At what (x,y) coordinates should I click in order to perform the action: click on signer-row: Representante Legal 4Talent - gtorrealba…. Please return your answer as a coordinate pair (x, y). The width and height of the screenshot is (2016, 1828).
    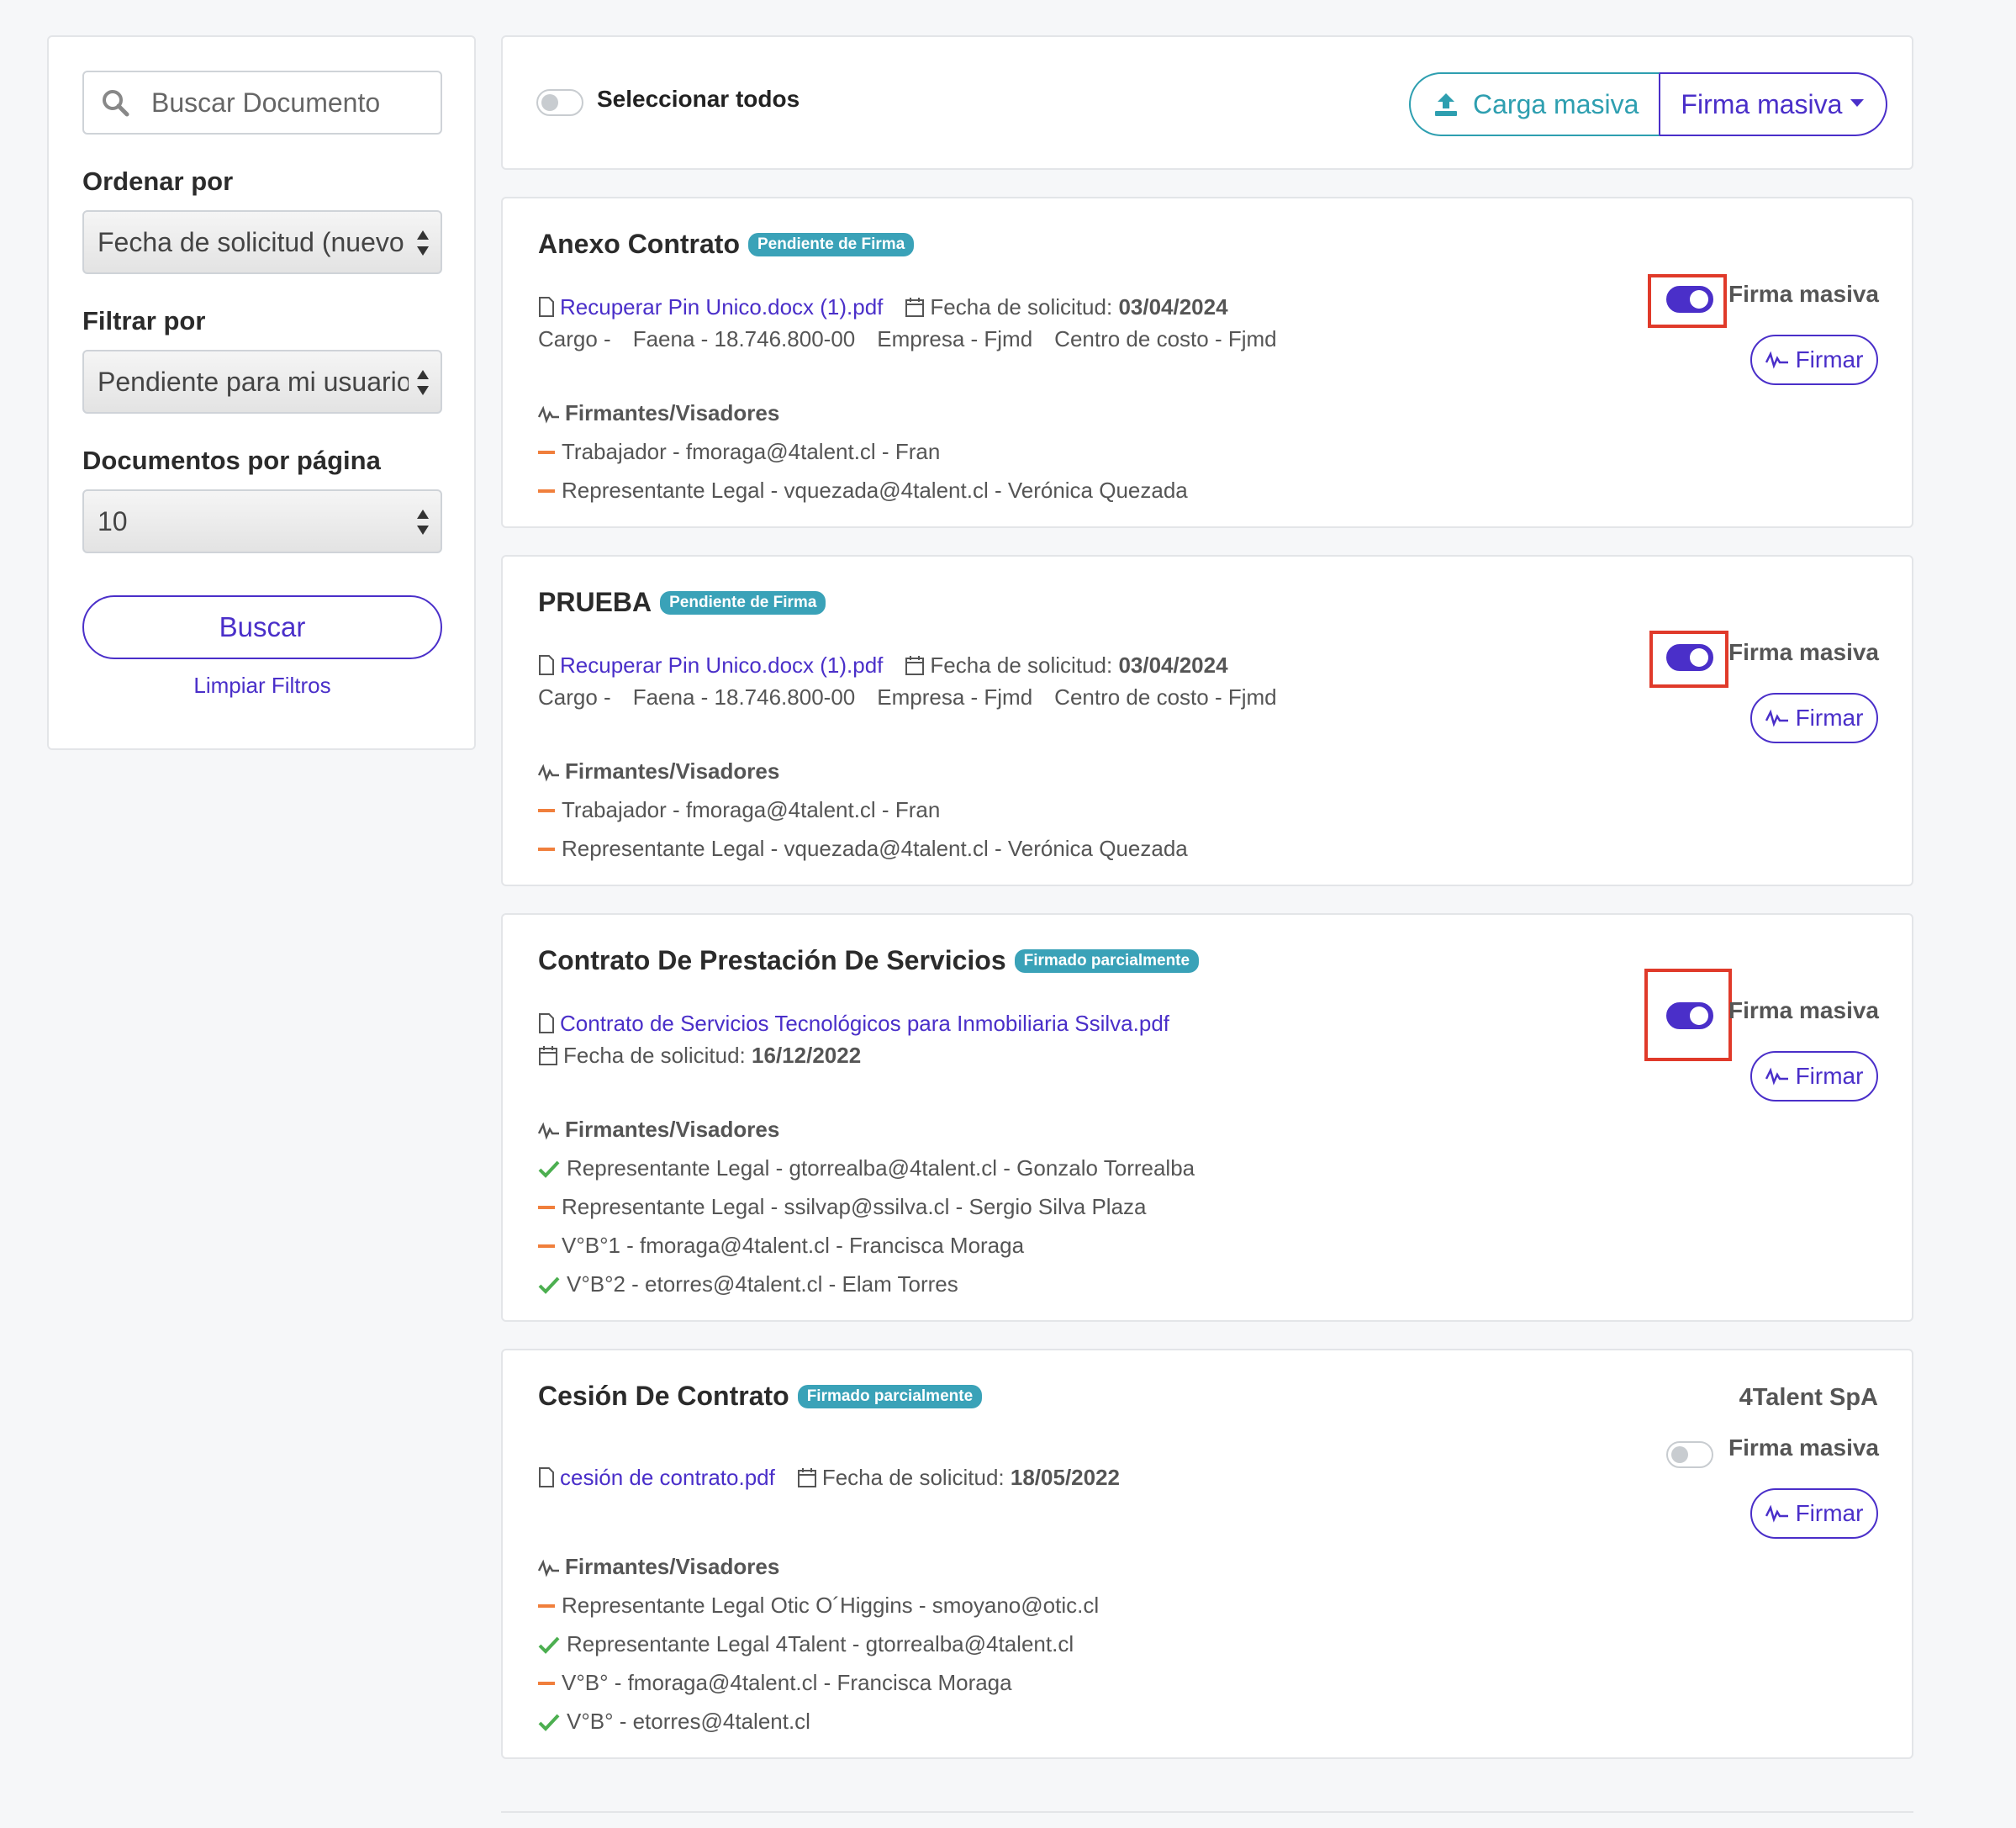
    Looking at the image, I should click on (806, 1644).